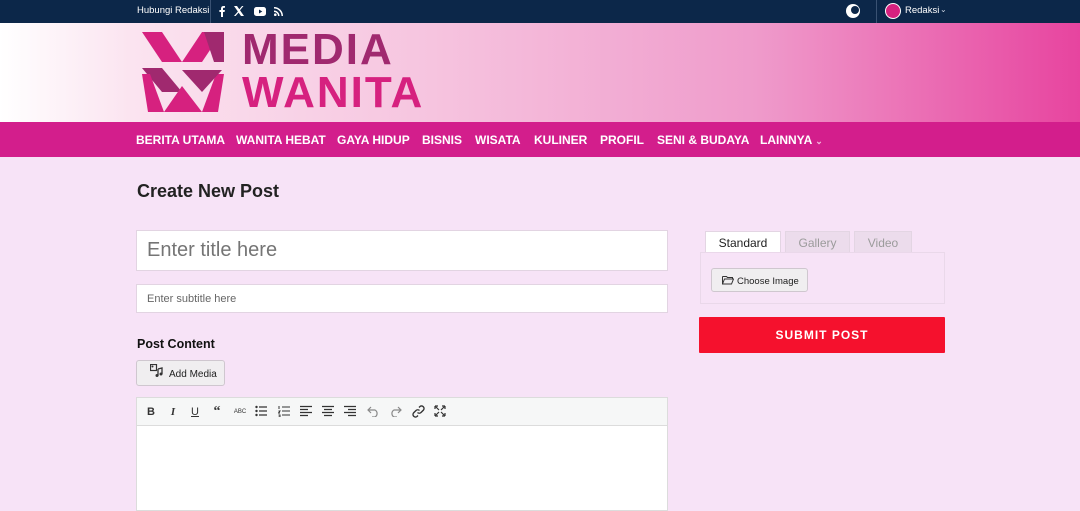 Image resolution: width=1080 pixels, height=511 pixels. What do you see at coordinates (853, 11) in the screenshot?
I see `dark-mode-toggle-icon` at bounding box center [853, 11].